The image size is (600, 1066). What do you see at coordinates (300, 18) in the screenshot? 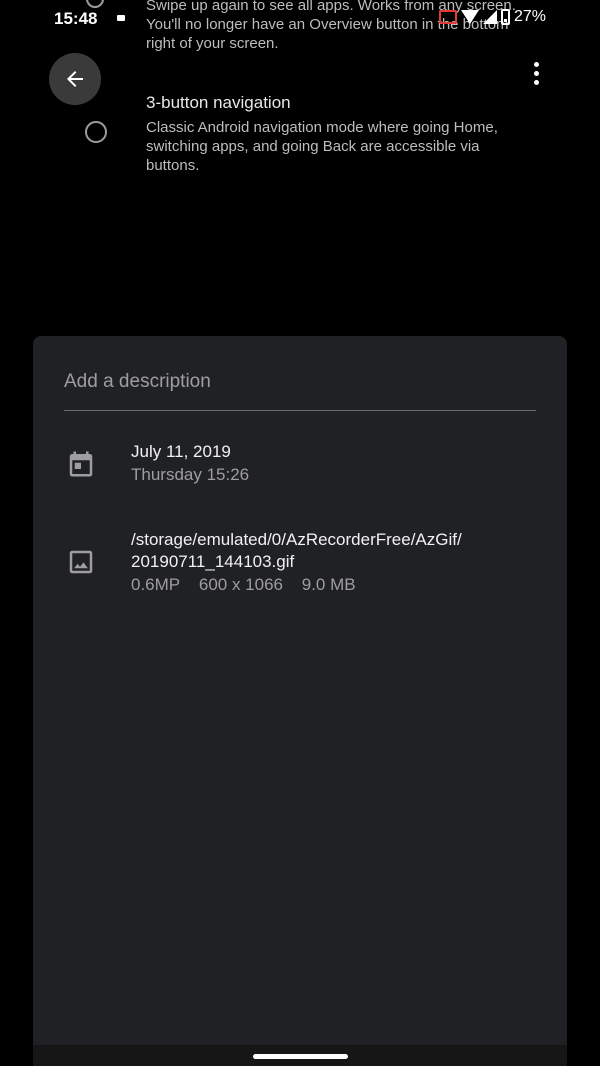
I see `status-bar: 15:48 27%` at bounding box center [300, 18].